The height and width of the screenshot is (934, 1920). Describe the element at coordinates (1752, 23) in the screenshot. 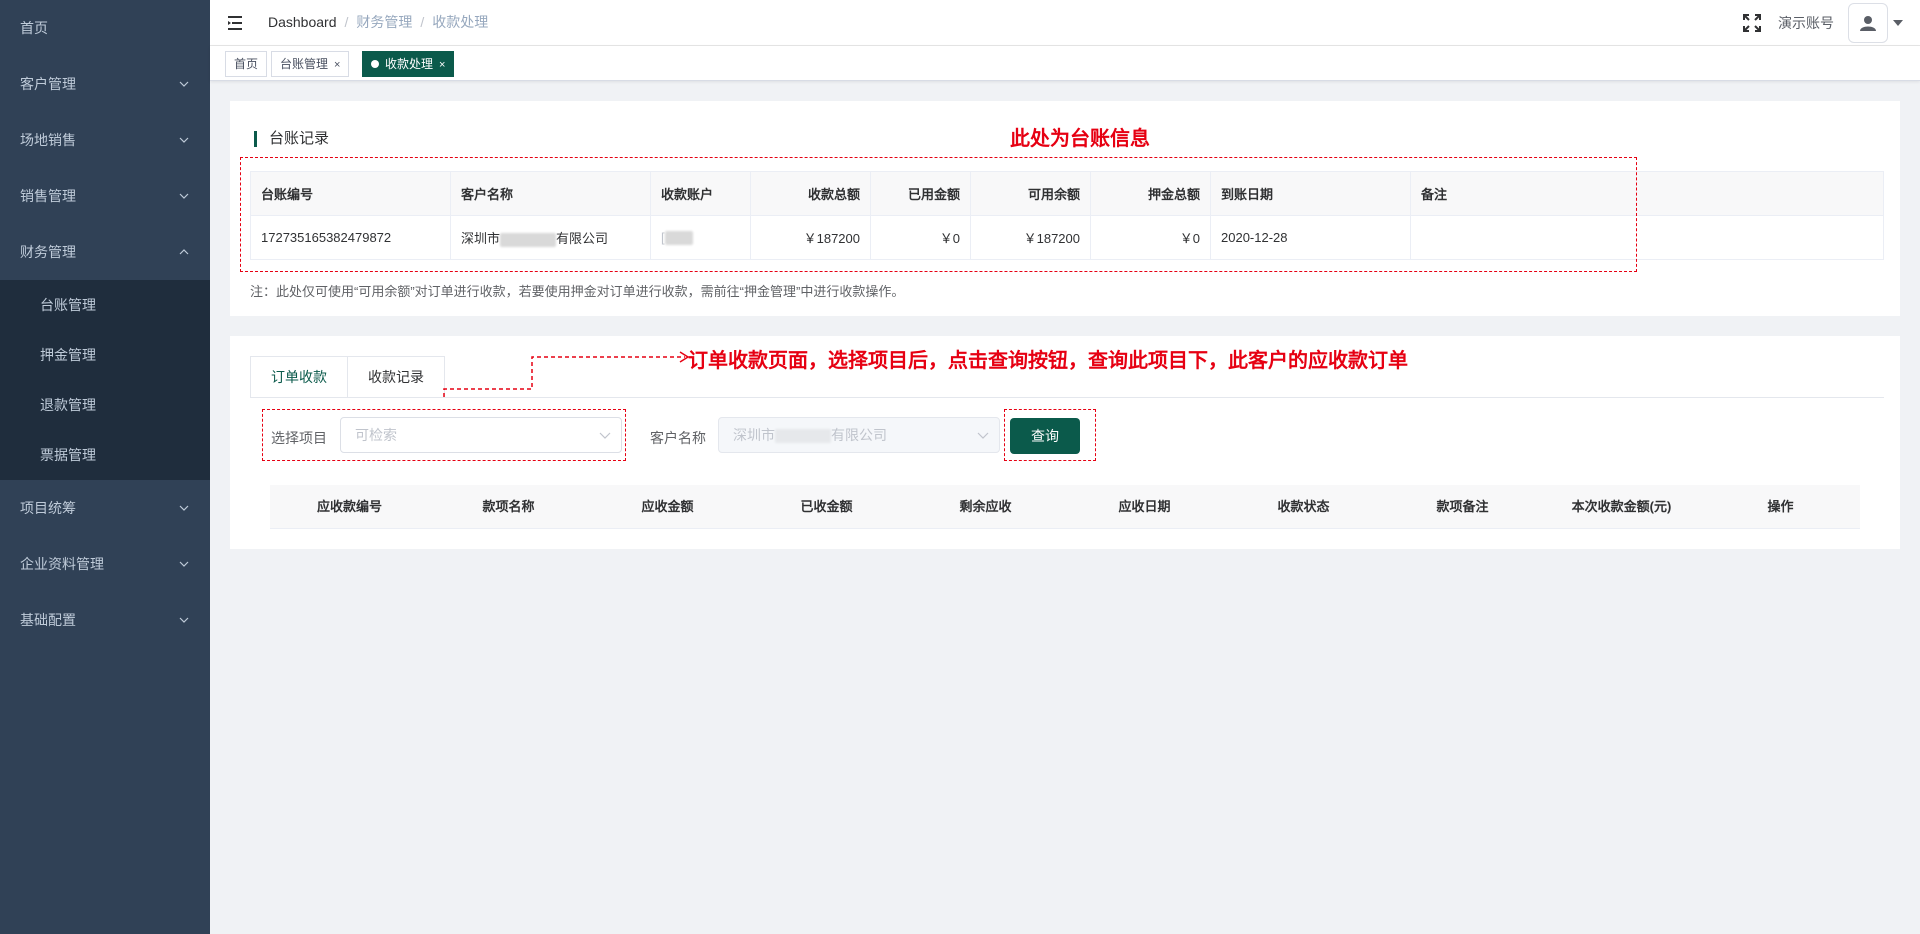

I see `fullscreen-icon` at that location.